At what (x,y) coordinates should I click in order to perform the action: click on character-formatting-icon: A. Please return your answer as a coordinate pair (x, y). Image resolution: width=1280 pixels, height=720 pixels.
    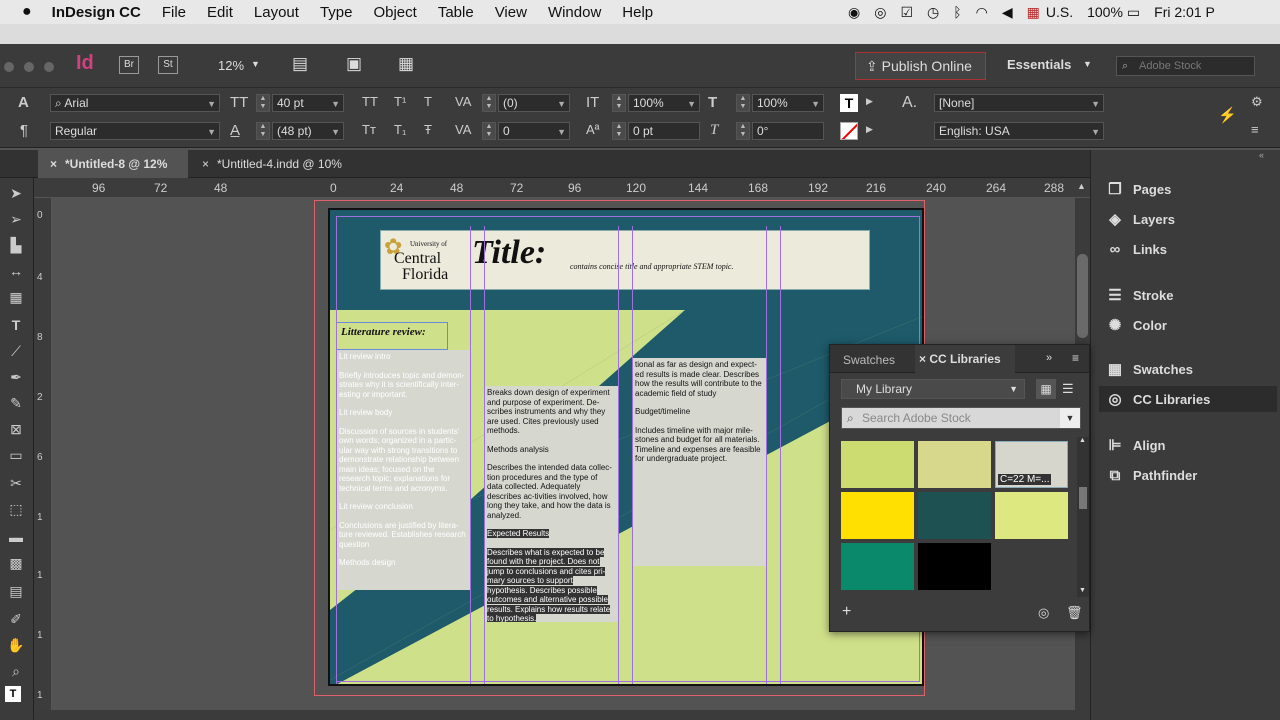
    Looking at the image, I should click on (23, 102).